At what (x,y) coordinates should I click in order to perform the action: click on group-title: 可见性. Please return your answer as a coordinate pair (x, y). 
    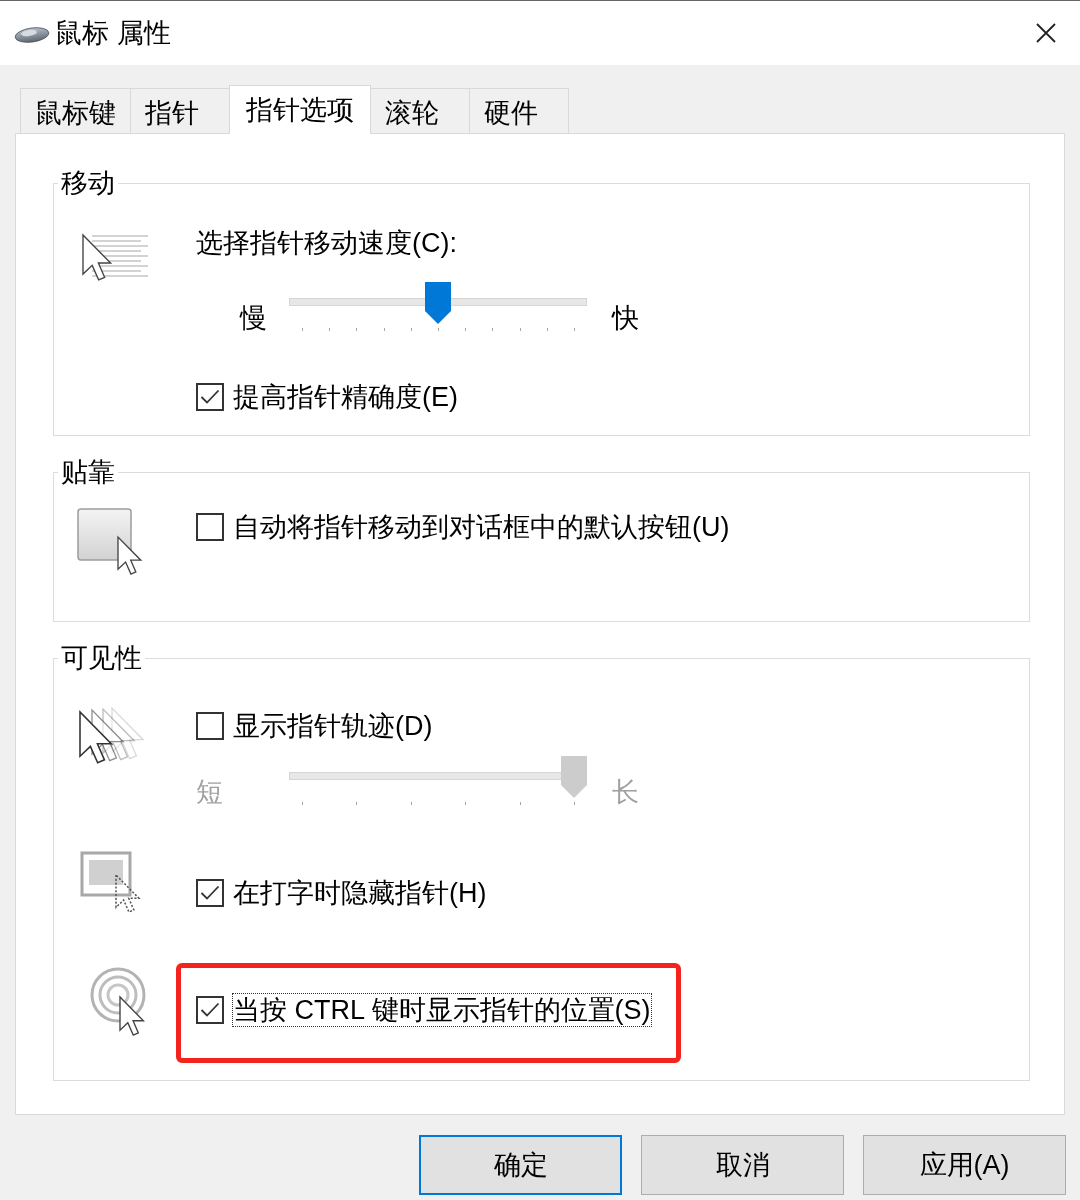
    Looking at the image, I should click on (101, 658).